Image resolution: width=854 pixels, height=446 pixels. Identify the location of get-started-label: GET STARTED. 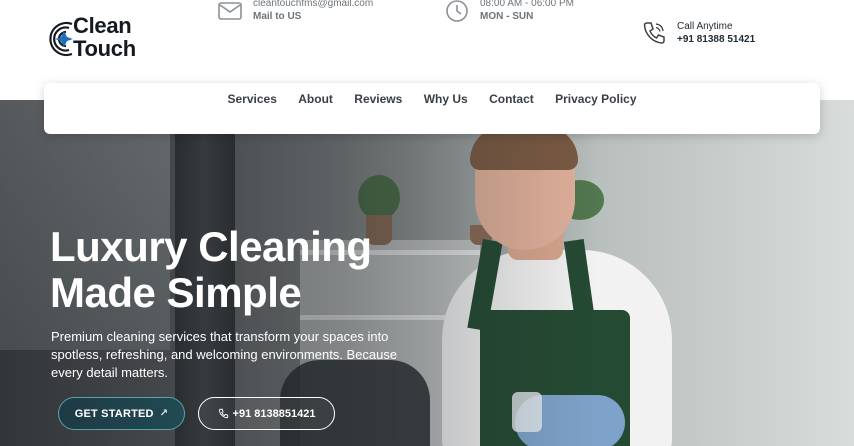
(114, 413).